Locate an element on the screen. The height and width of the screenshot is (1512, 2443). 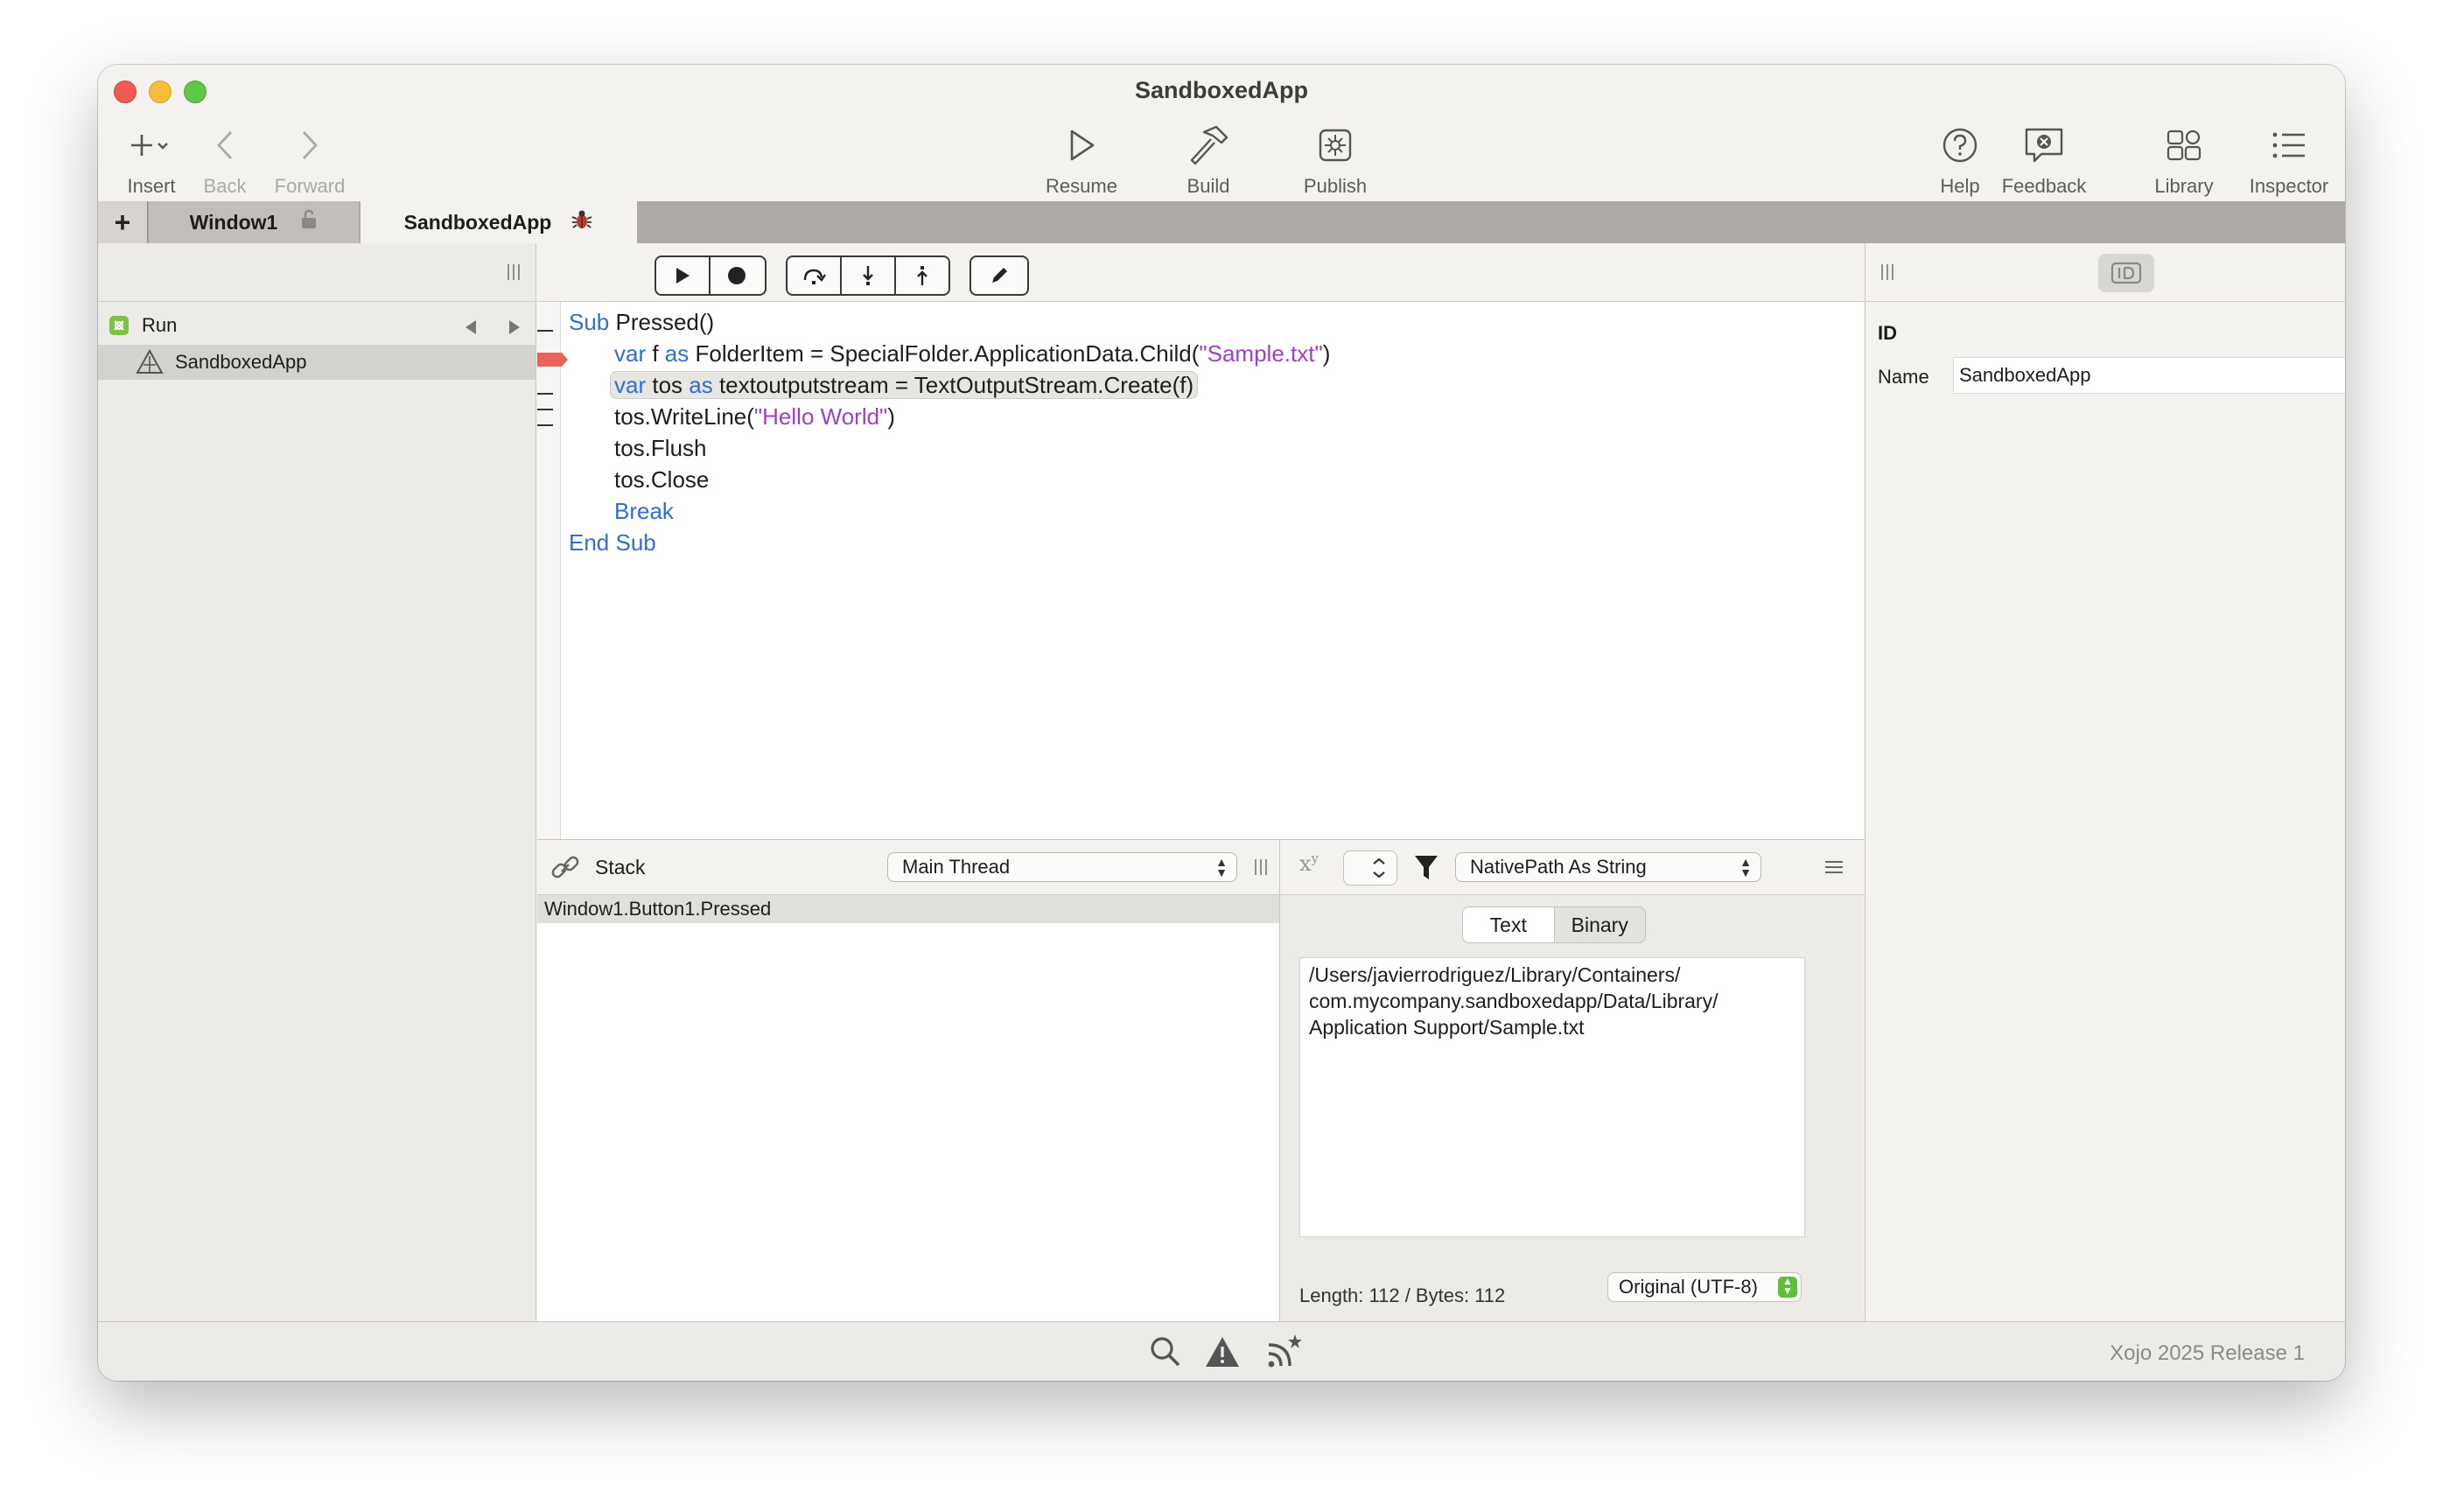
inspector-button: Inspector is located at coordinates (2289, 159).